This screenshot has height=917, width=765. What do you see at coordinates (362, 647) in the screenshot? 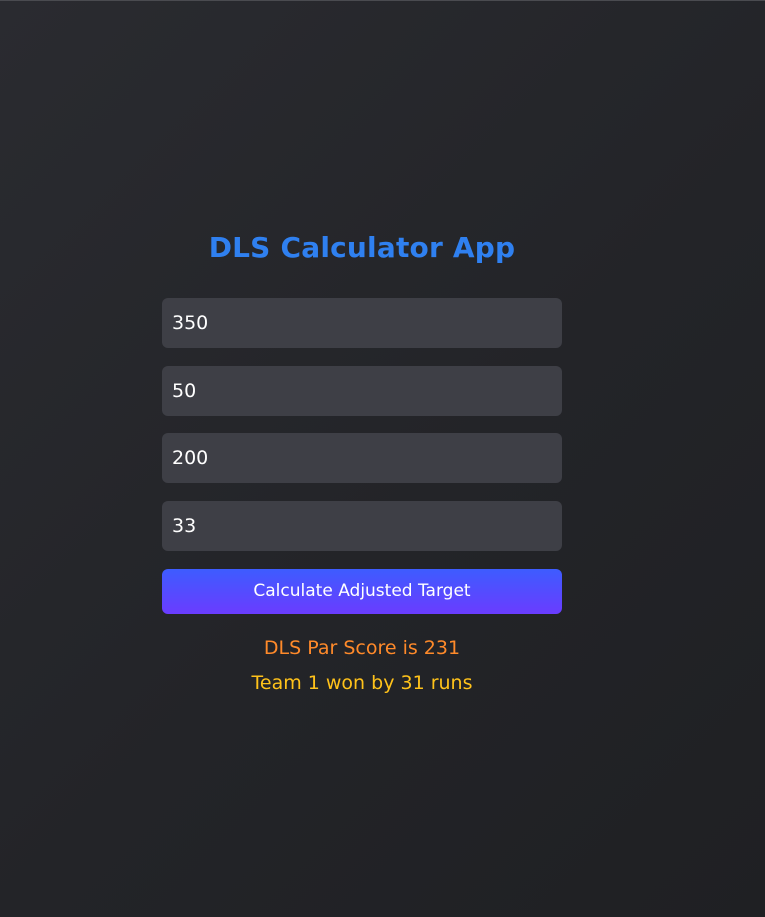
I see `par-score-result: DLS Par Score is 231` at bounding box center [362, 647].